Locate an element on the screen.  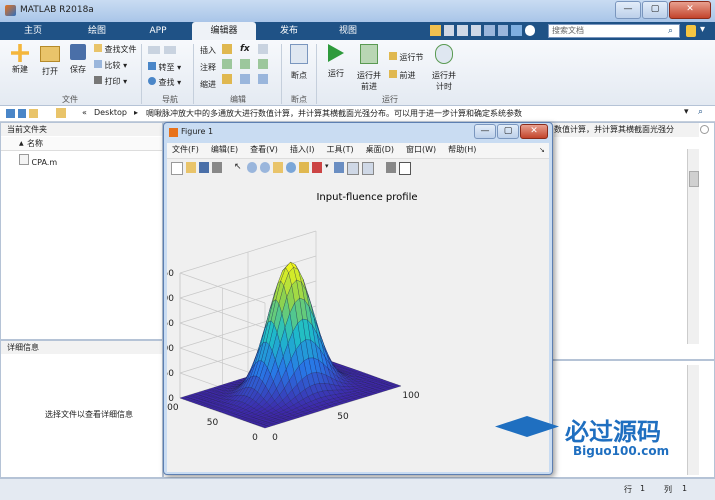
menu-tools: 工具(T) is located at coordinates (339, 150).